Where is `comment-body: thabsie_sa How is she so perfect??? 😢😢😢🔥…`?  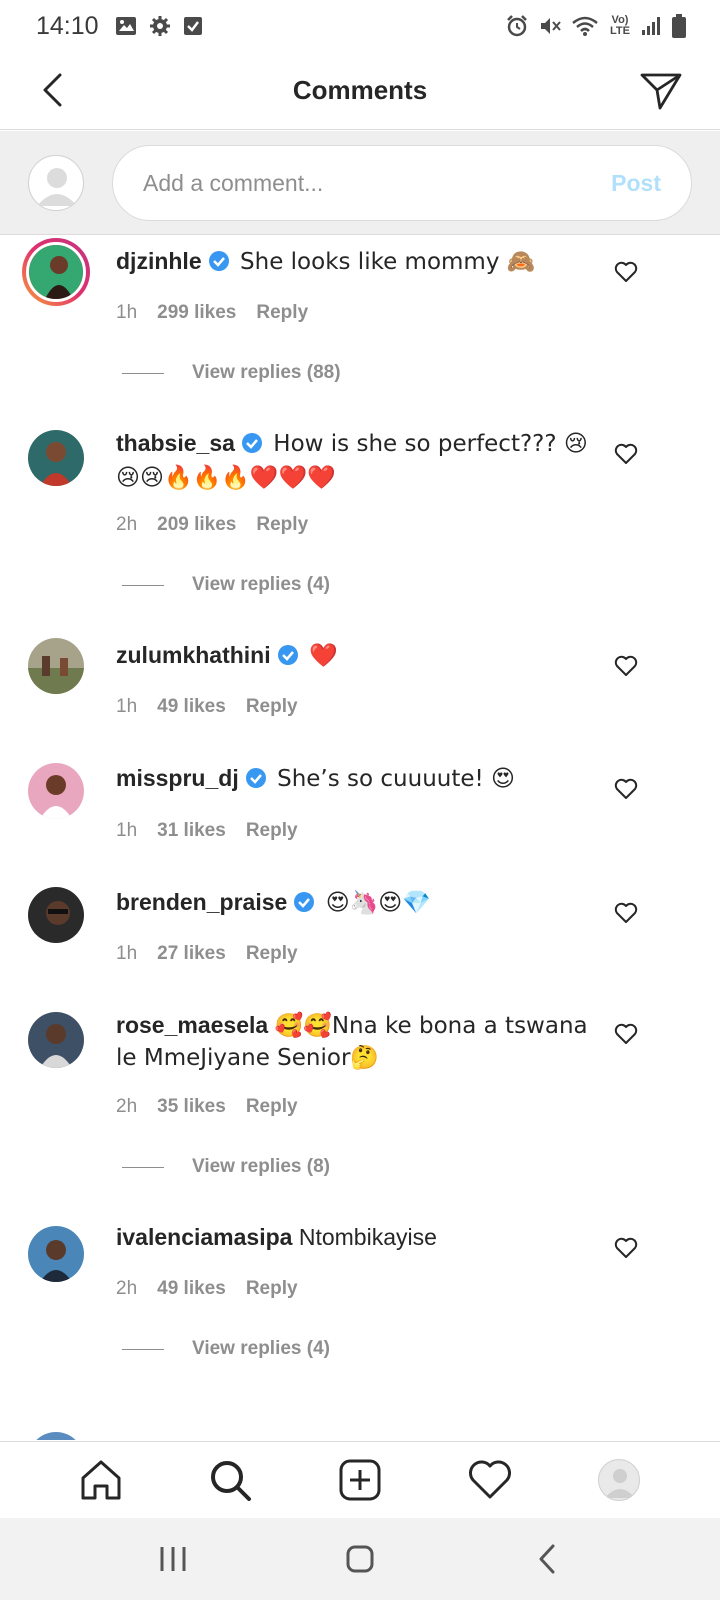 comment-body: thabsie_sa How is she so perfect??? 😢😢😢🔥… is located at coordinates (361, 461).